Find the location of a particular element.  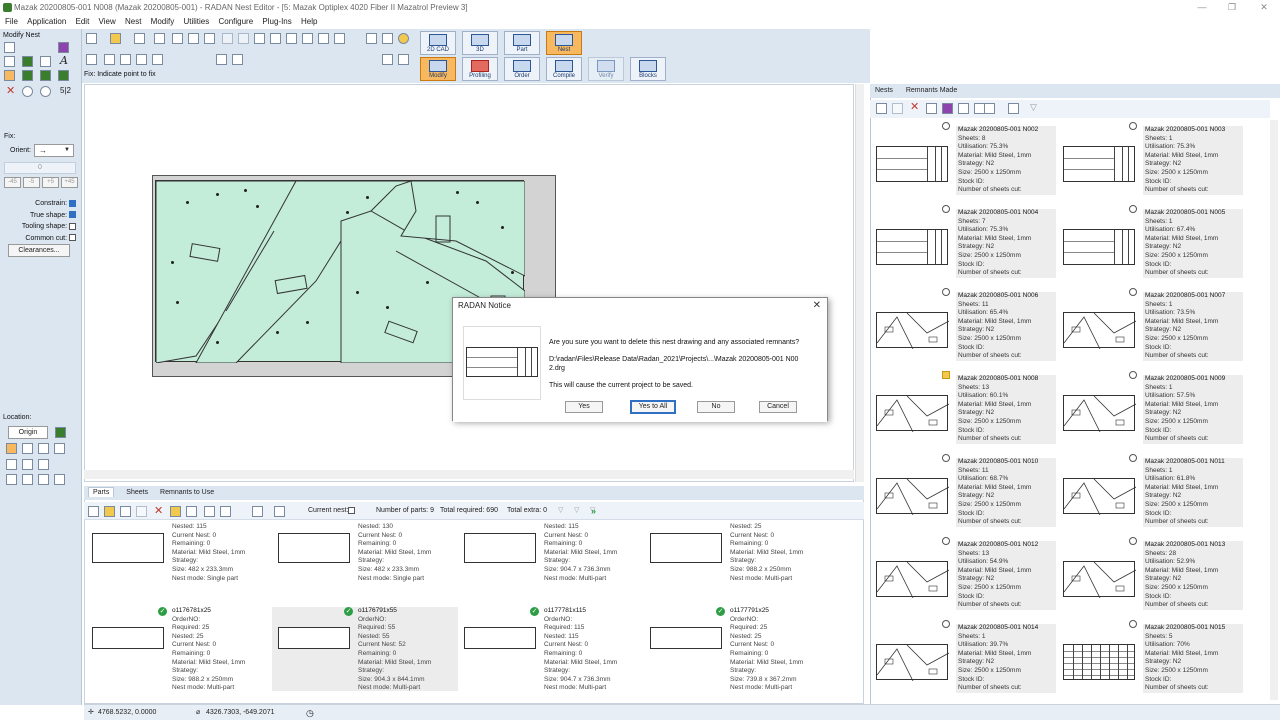

tab-parts: Parts is located at coordinates (101, 492).